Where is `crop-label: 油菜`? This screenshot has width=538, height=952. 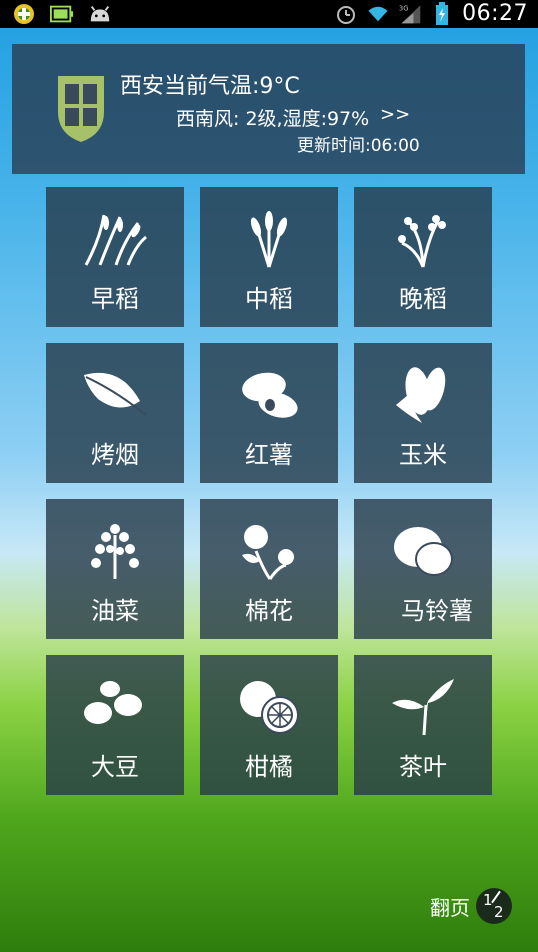
crop-label: 油菜 is located at coordinates (115, 611).